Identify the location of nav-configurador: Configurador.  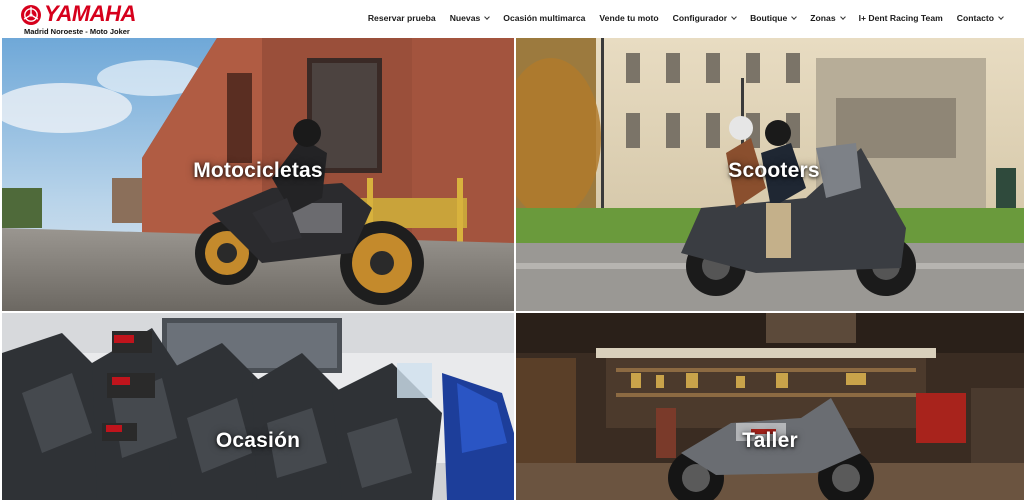
(704, 18).